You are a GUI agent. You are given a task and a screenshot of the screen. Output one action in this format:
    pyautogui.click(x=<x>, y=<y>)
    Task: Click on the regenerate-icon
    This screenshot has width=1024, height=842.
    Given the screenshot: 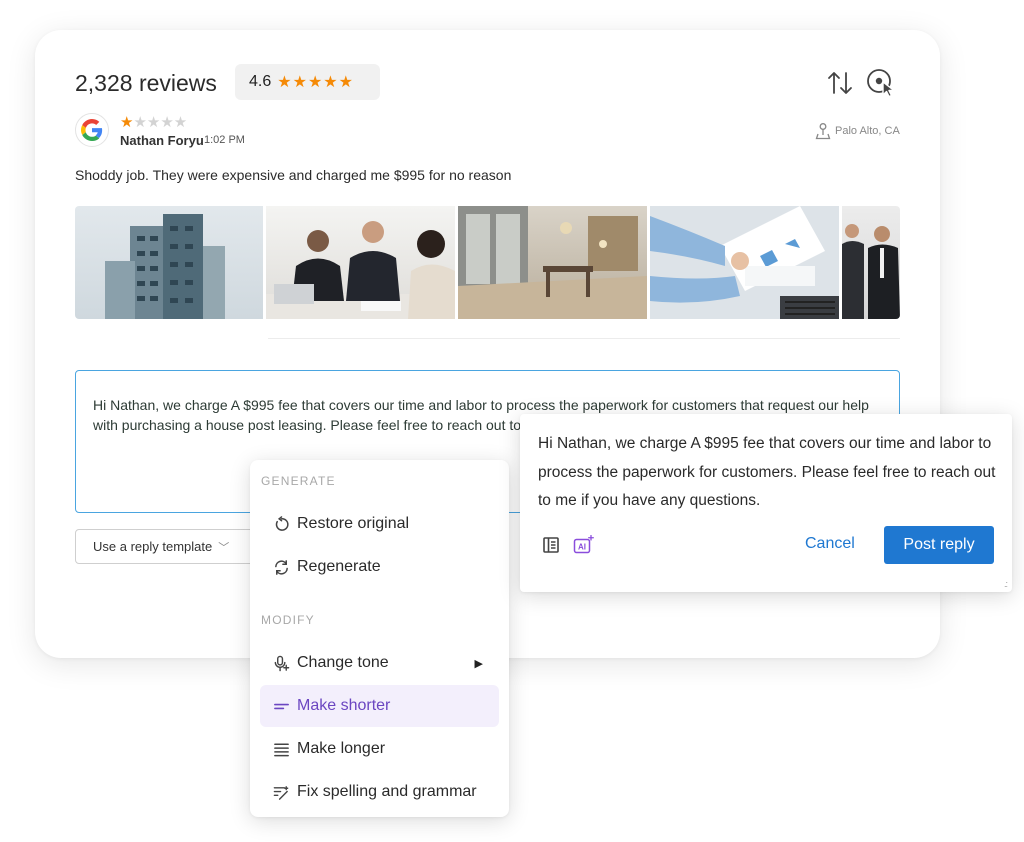 What is the action you would take?
    pyautogui.click(x=281, y=567)
    